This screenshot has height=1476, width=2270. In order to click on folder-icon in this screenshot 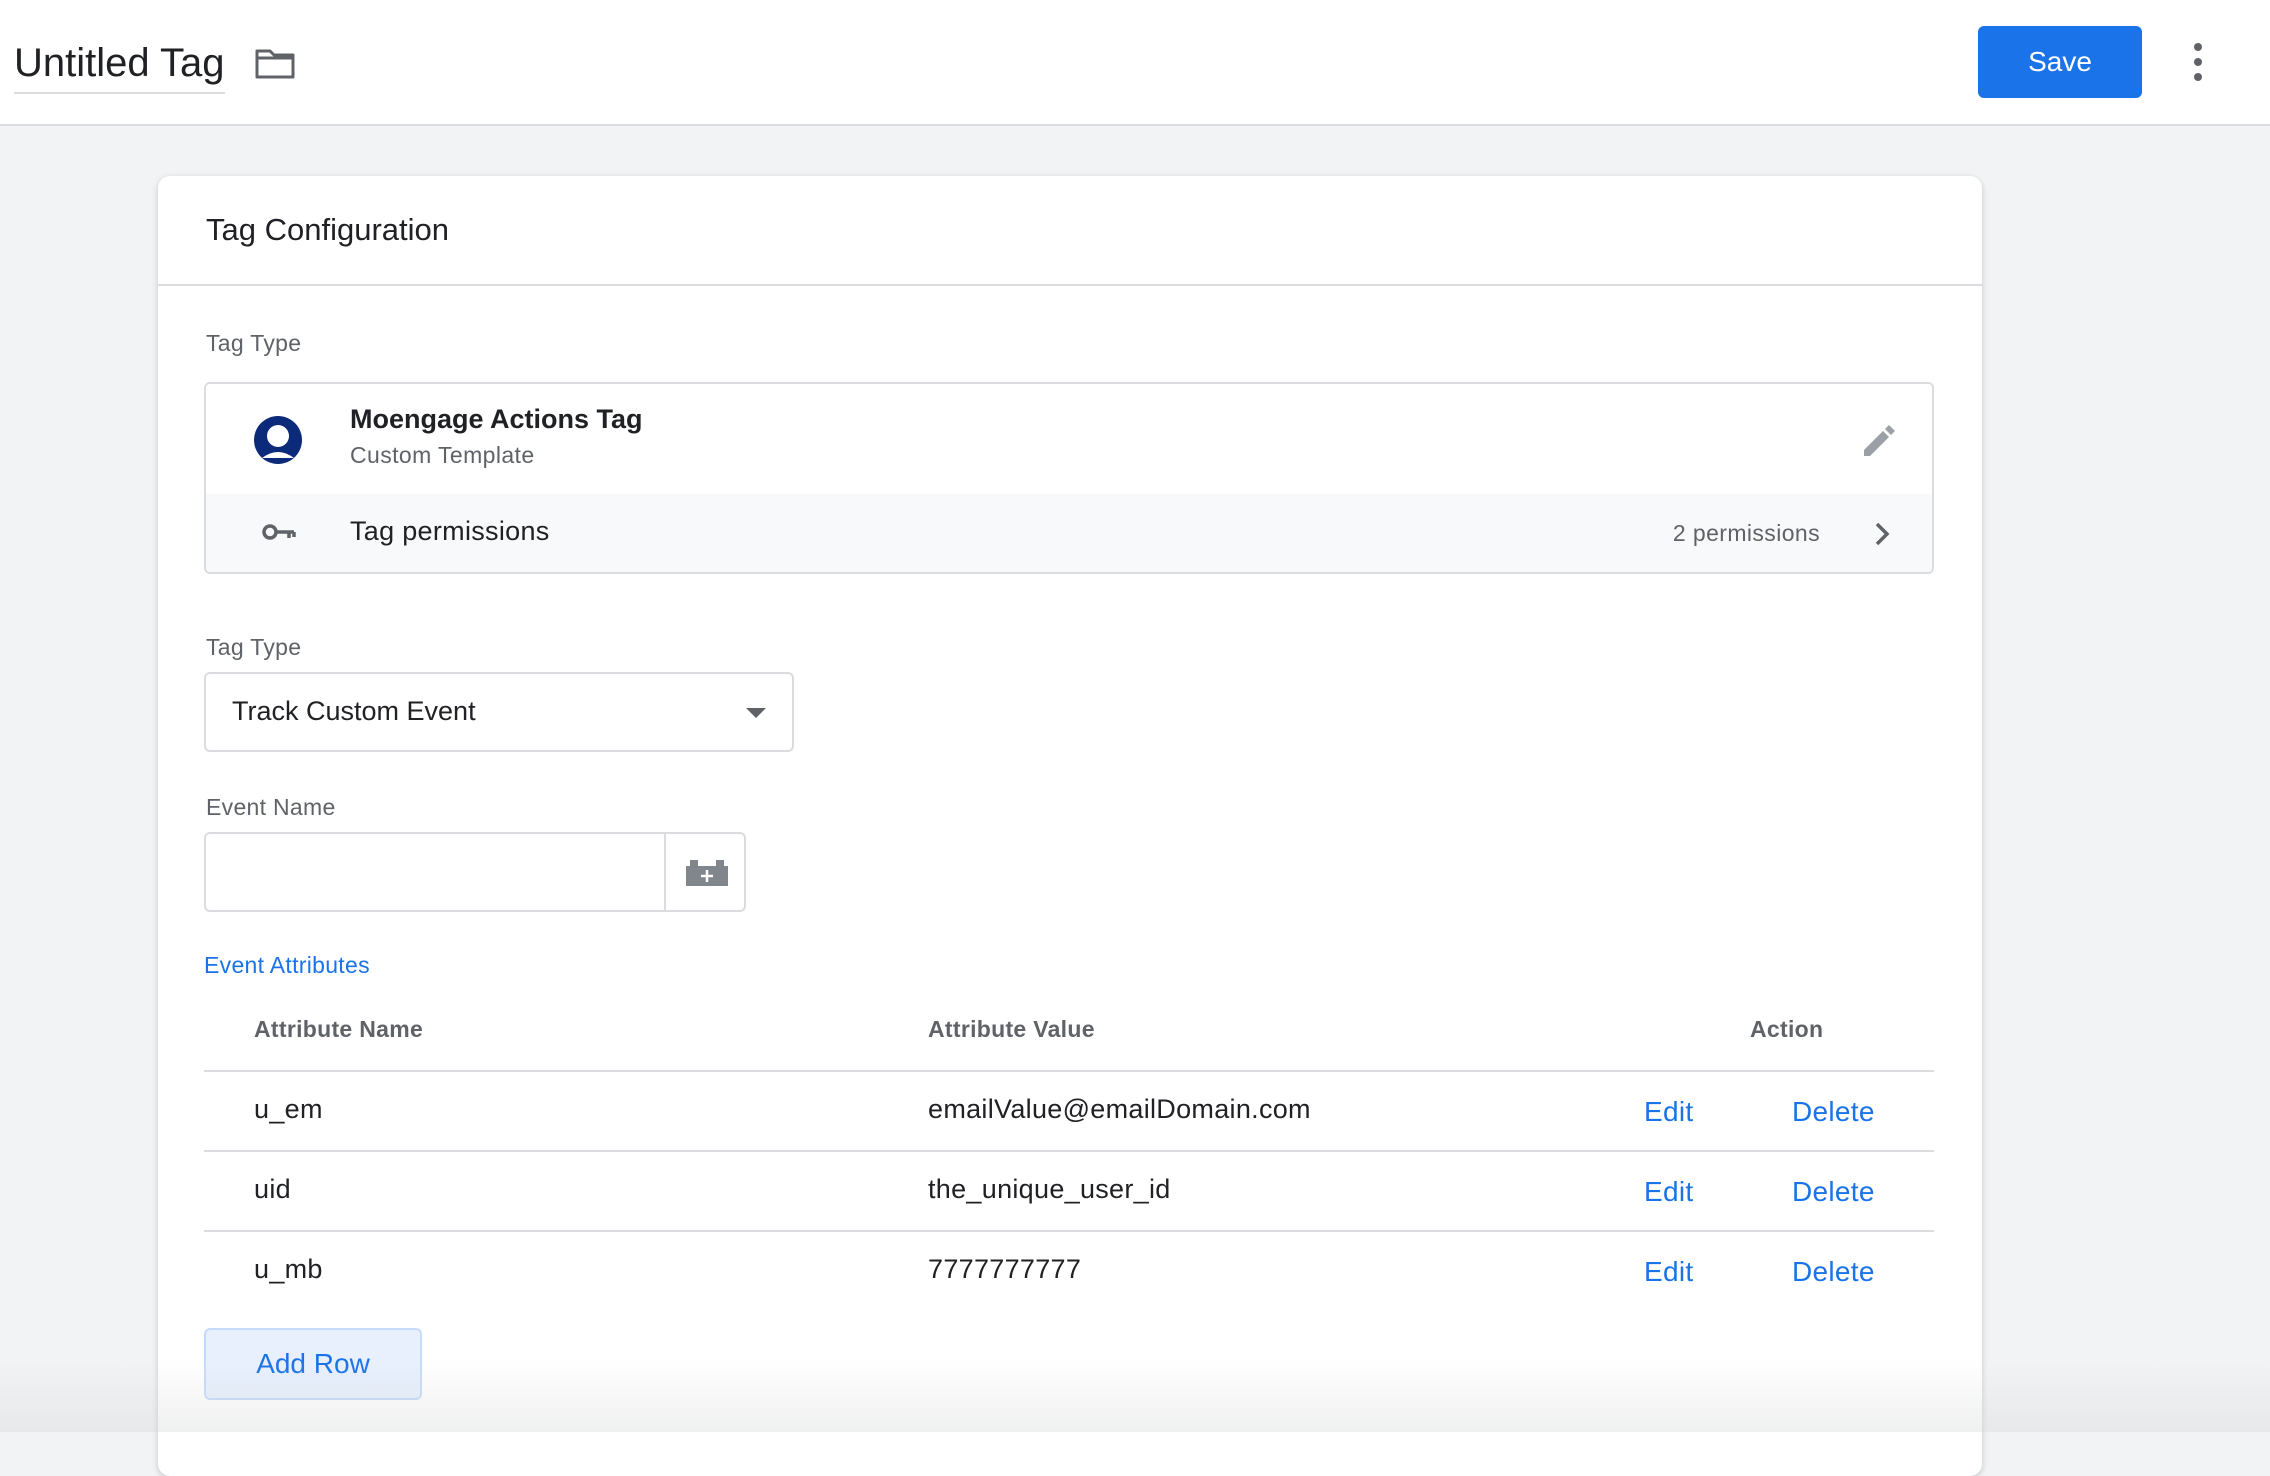, I will do `click(275, 63)`.